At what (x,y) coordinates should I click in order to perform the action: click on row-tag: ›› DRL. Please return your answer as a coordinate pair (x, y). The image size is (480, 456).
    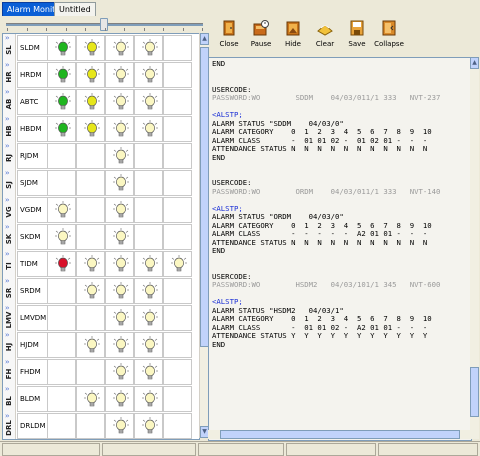
    Looking at the image, I should click on (9, 425).